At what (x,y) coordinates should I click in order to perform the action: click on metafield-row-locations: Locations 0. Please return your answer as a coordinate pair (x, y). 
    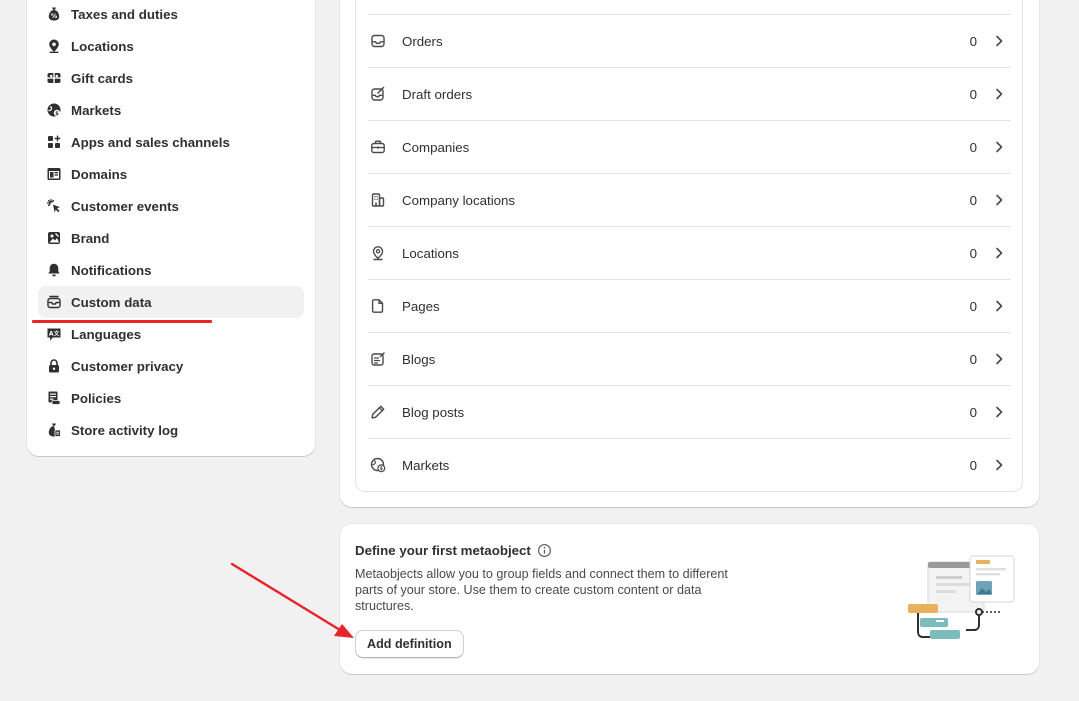
    Looking at the image, I should click on (689, 252).